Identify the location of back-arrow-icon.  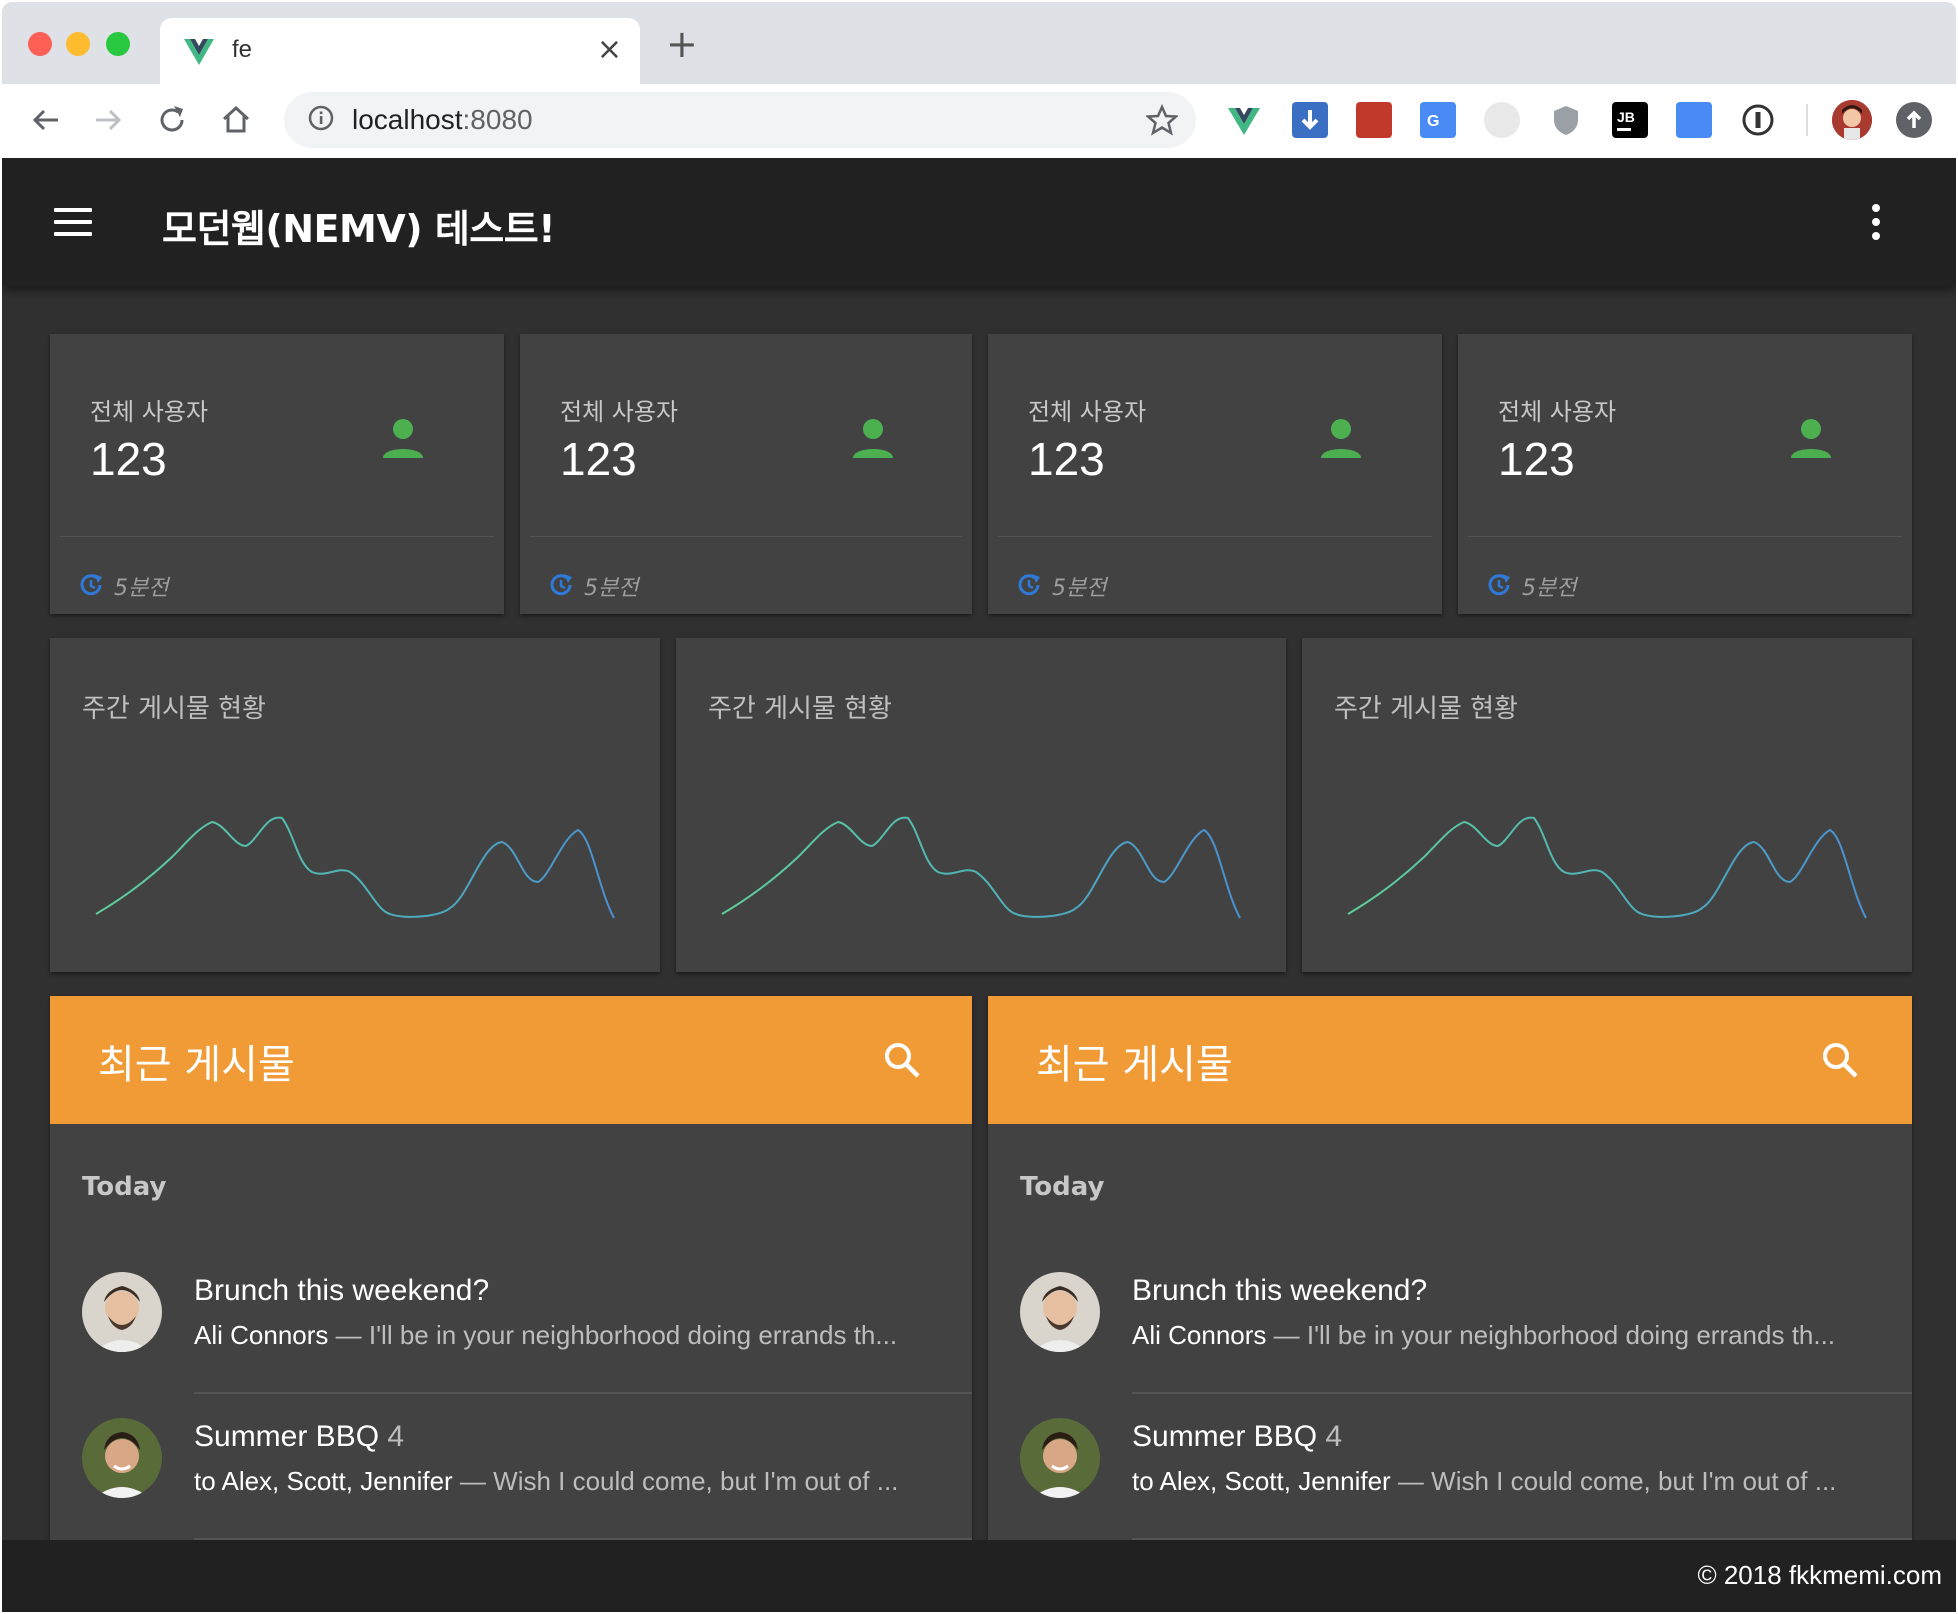
(46, 120).